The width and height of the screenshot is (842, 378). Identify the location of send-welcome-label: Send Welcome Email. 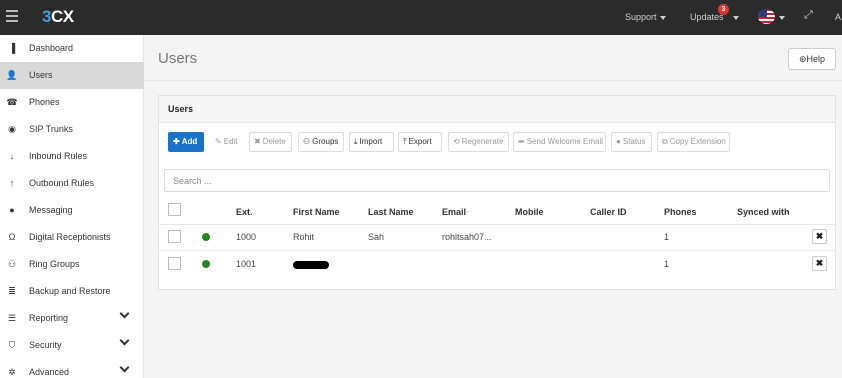
(565, 141).